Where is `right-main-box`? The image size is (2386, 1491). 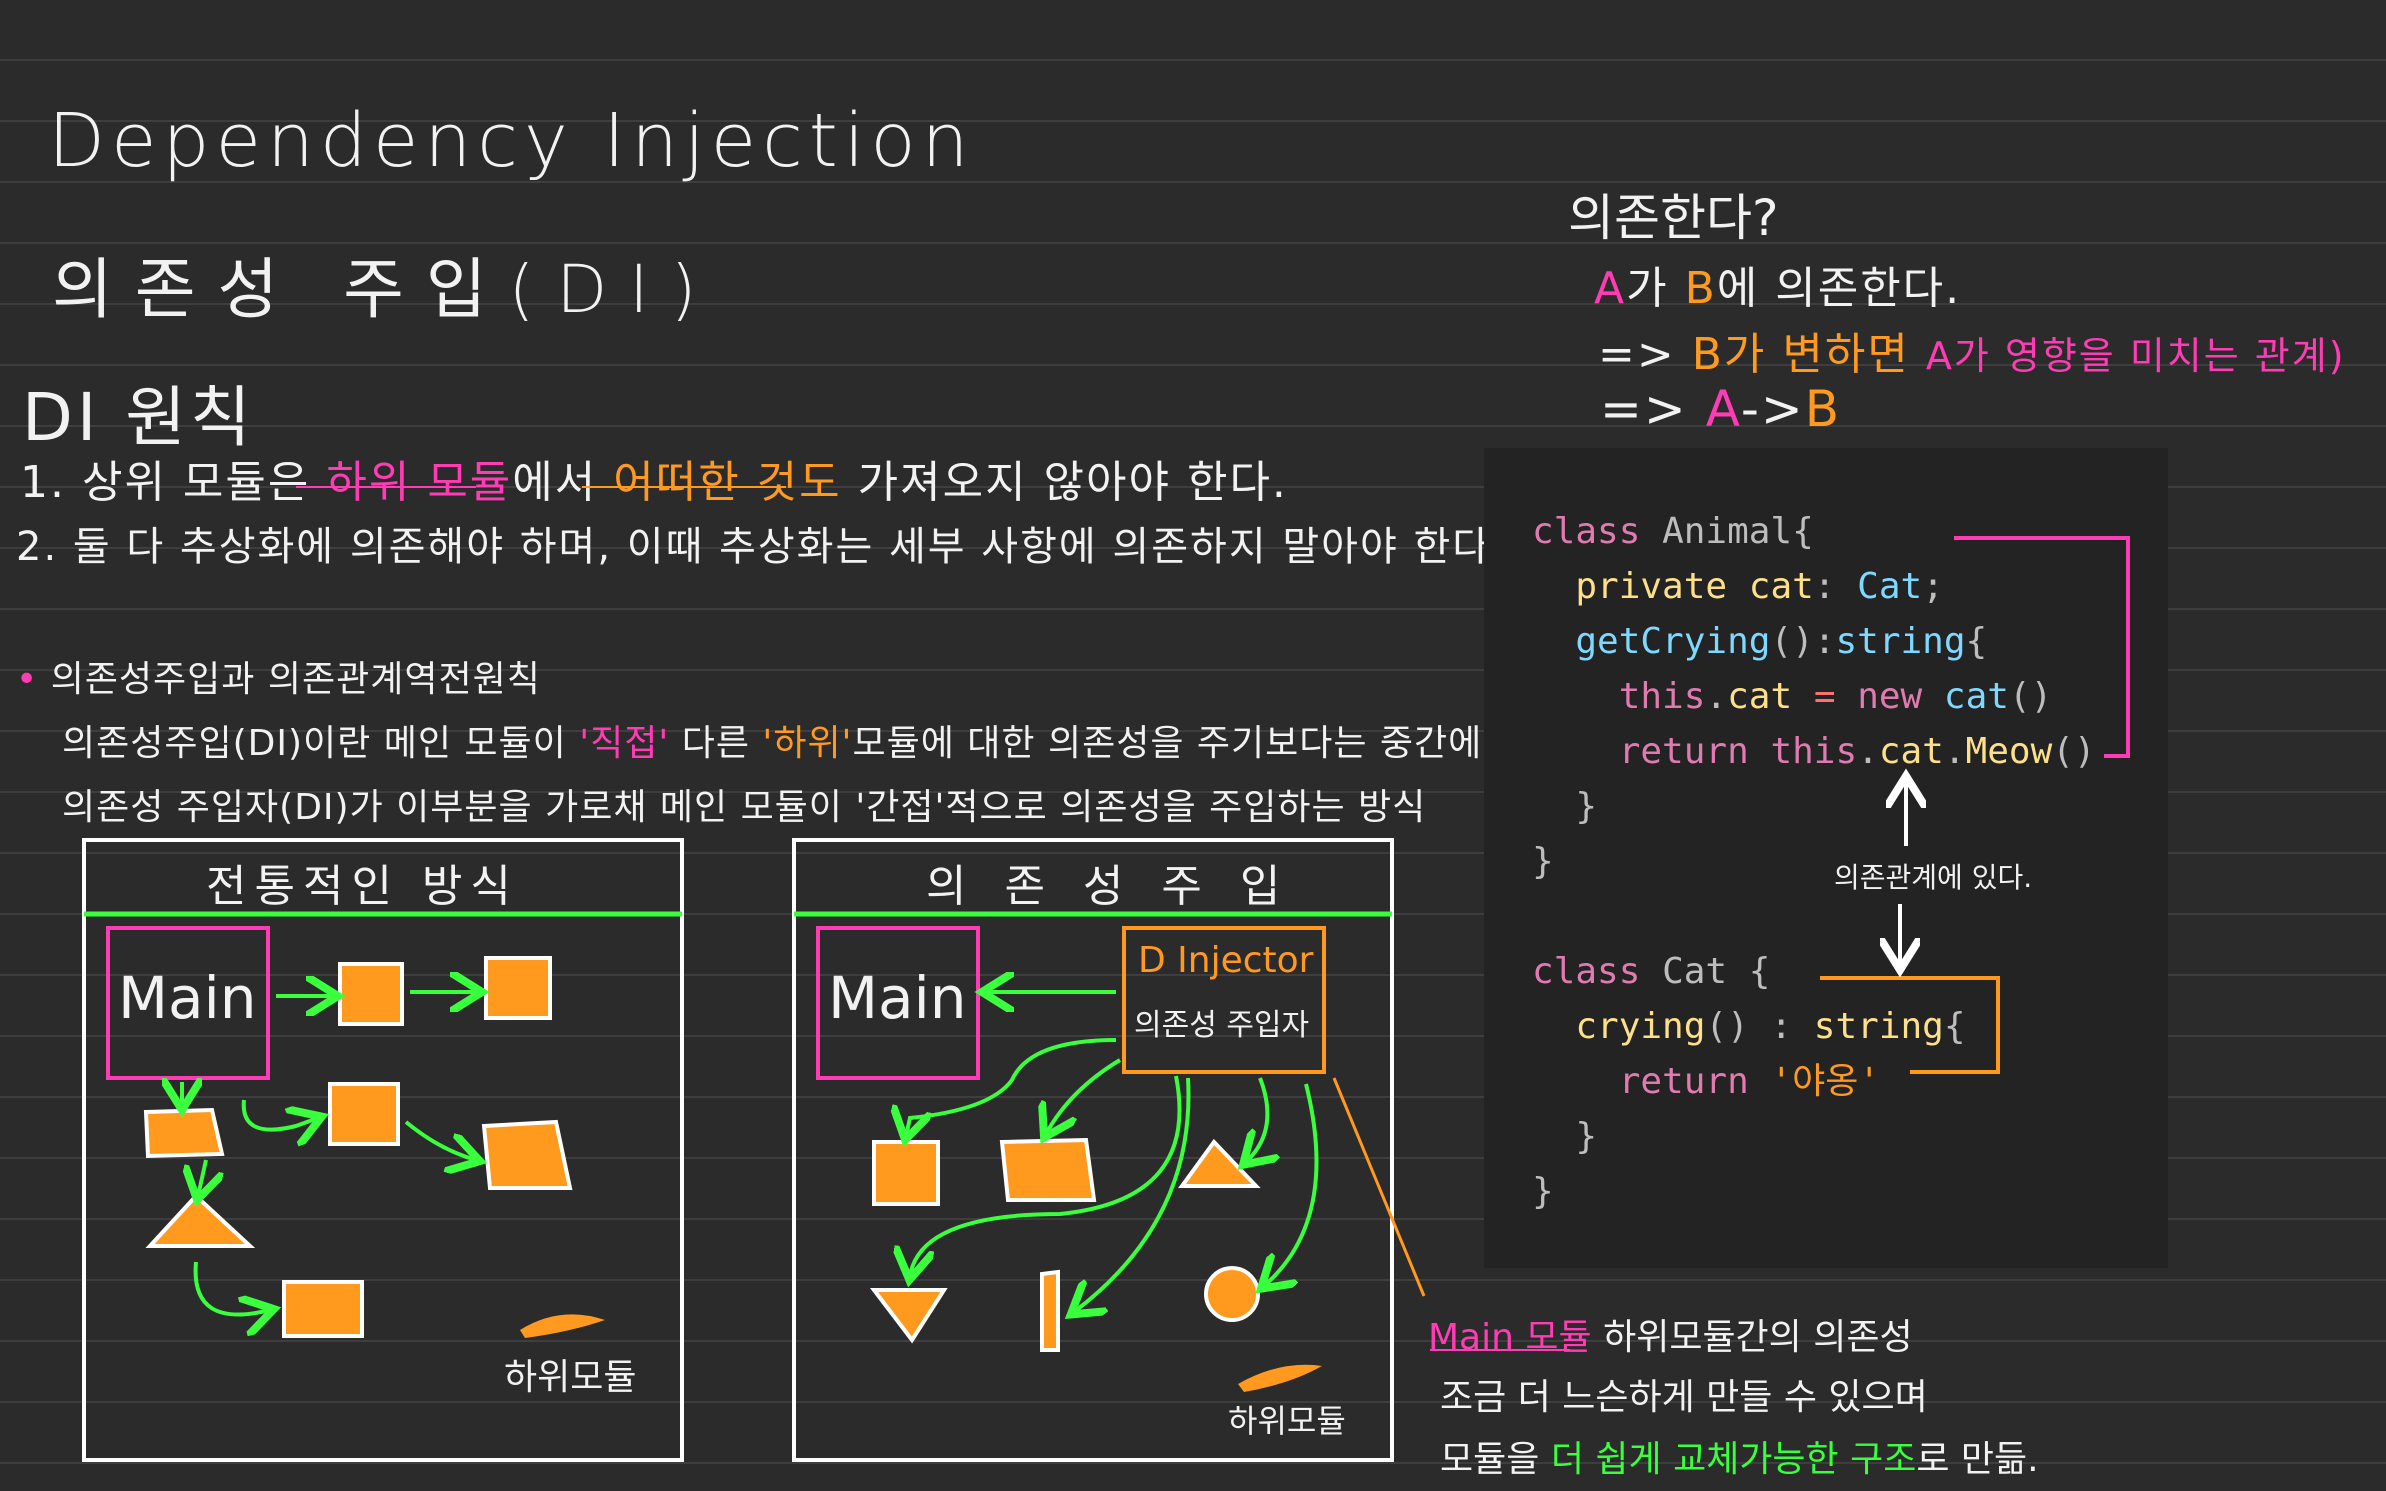
right-main-box is located at coordinates (898, 1003).